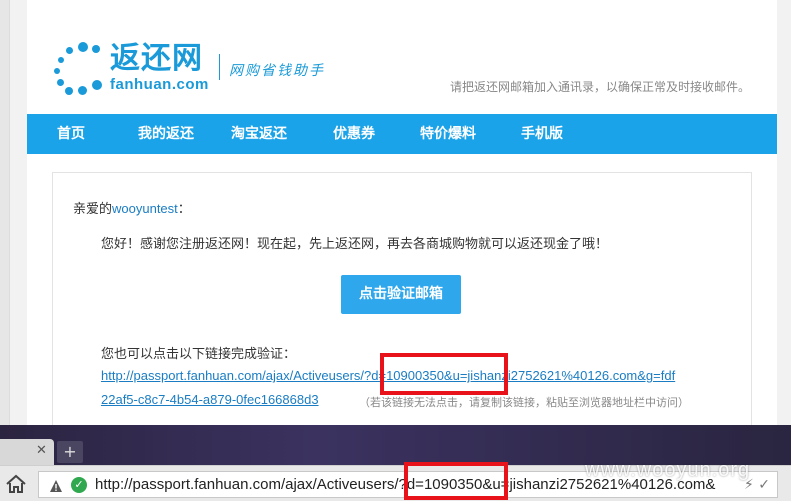  I want to click on nav-item-taobao-rebate: 淘宝返还, so click(259, 134).